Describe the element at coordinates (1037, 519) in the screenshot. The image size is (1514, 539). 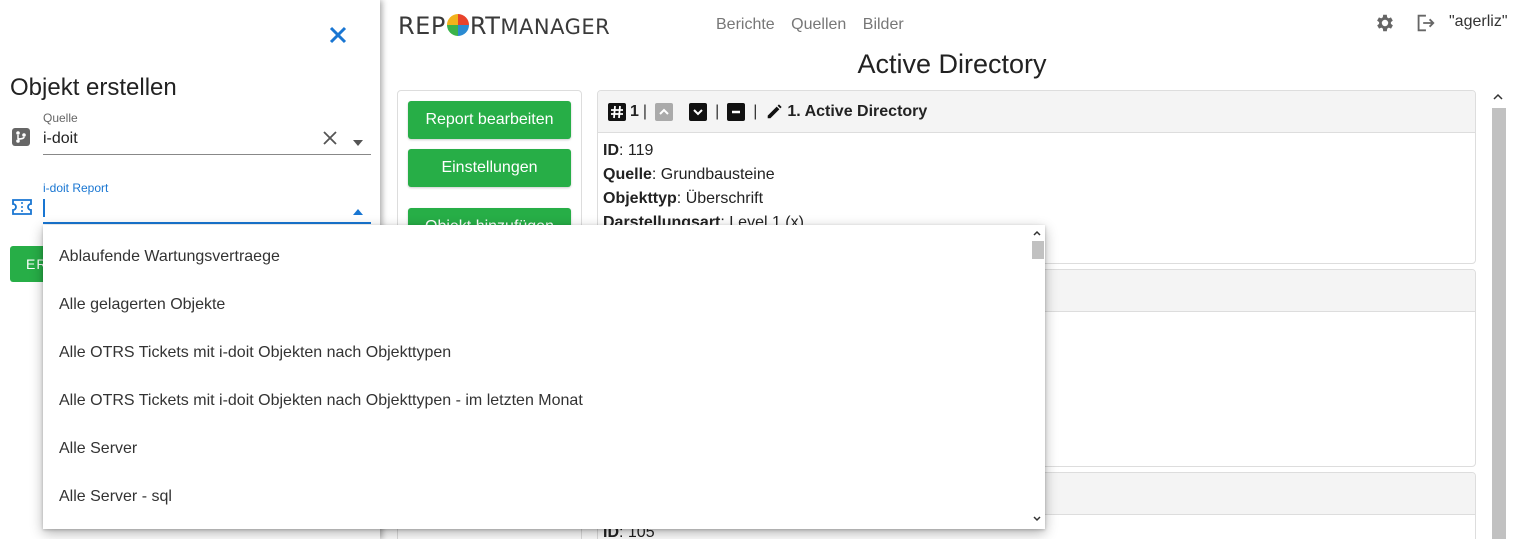
I see `scroll-down-icon` at that location.